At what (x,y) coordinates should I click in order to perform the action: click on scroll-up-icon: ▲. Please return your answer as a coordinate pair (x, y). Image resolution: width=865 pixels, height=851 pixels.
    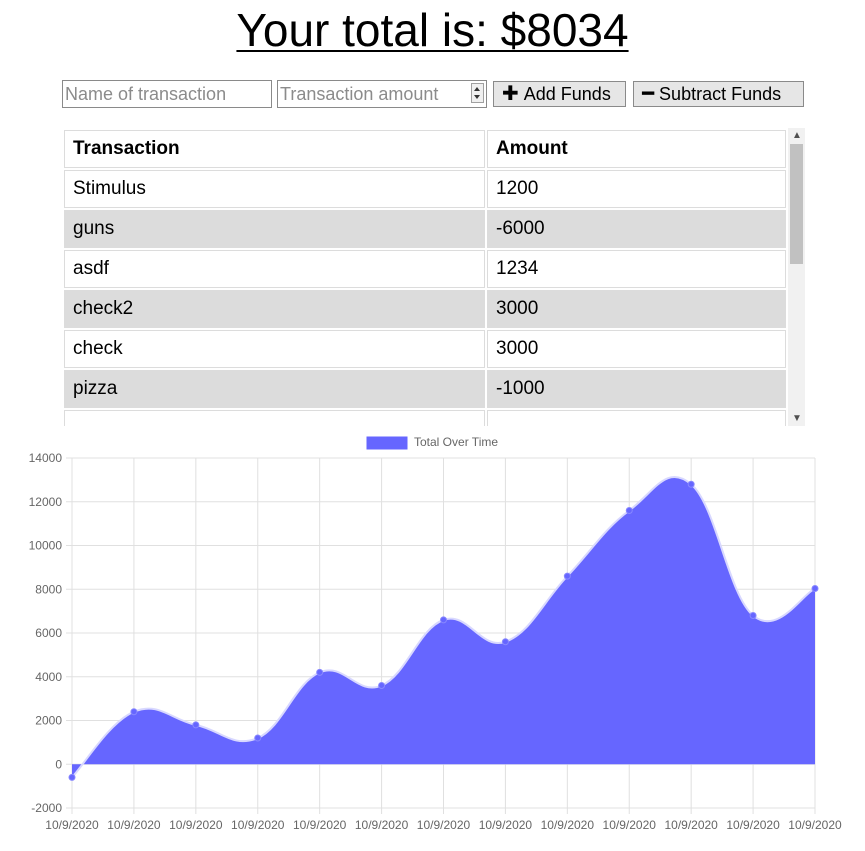
    Looking at the image, I should click on (797, 136).